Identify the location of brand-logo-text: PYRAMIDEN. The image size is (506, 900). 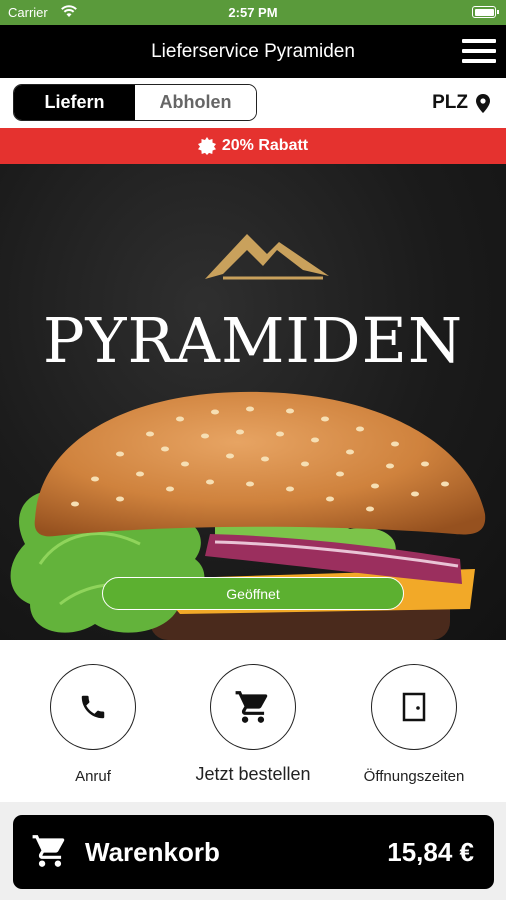
(253, 340).